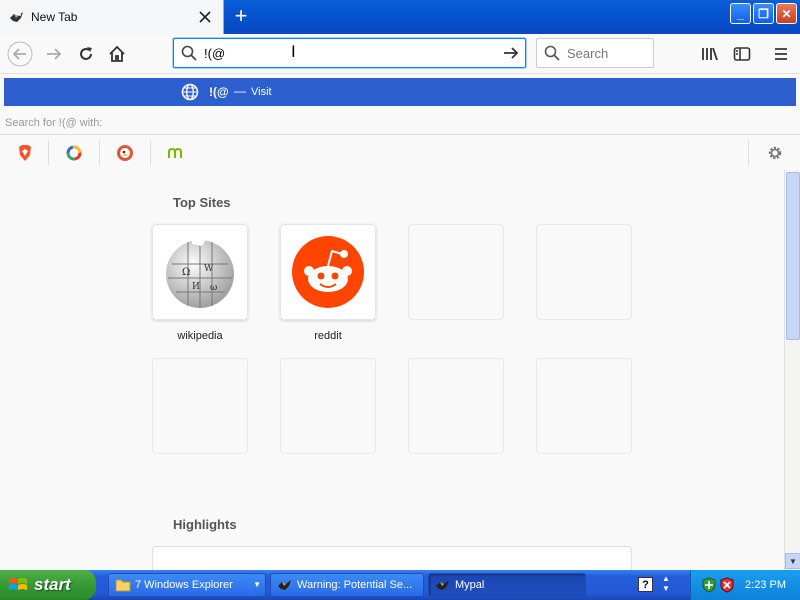 This screenshot has width=800, height=600. Describe the element at coordinates (186, 272) in the screenshot. I see `svg-text: Ω` at that location.